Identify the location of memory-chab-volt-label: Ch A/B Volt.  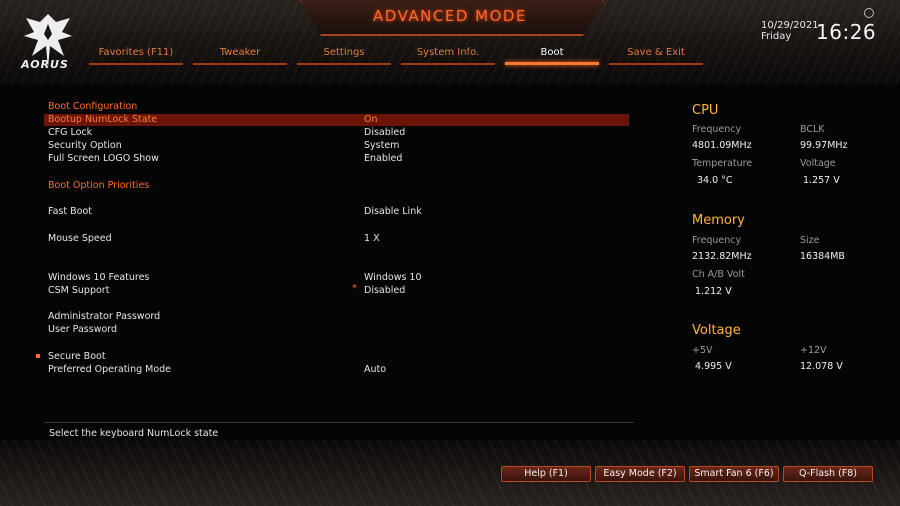
(718, 274).